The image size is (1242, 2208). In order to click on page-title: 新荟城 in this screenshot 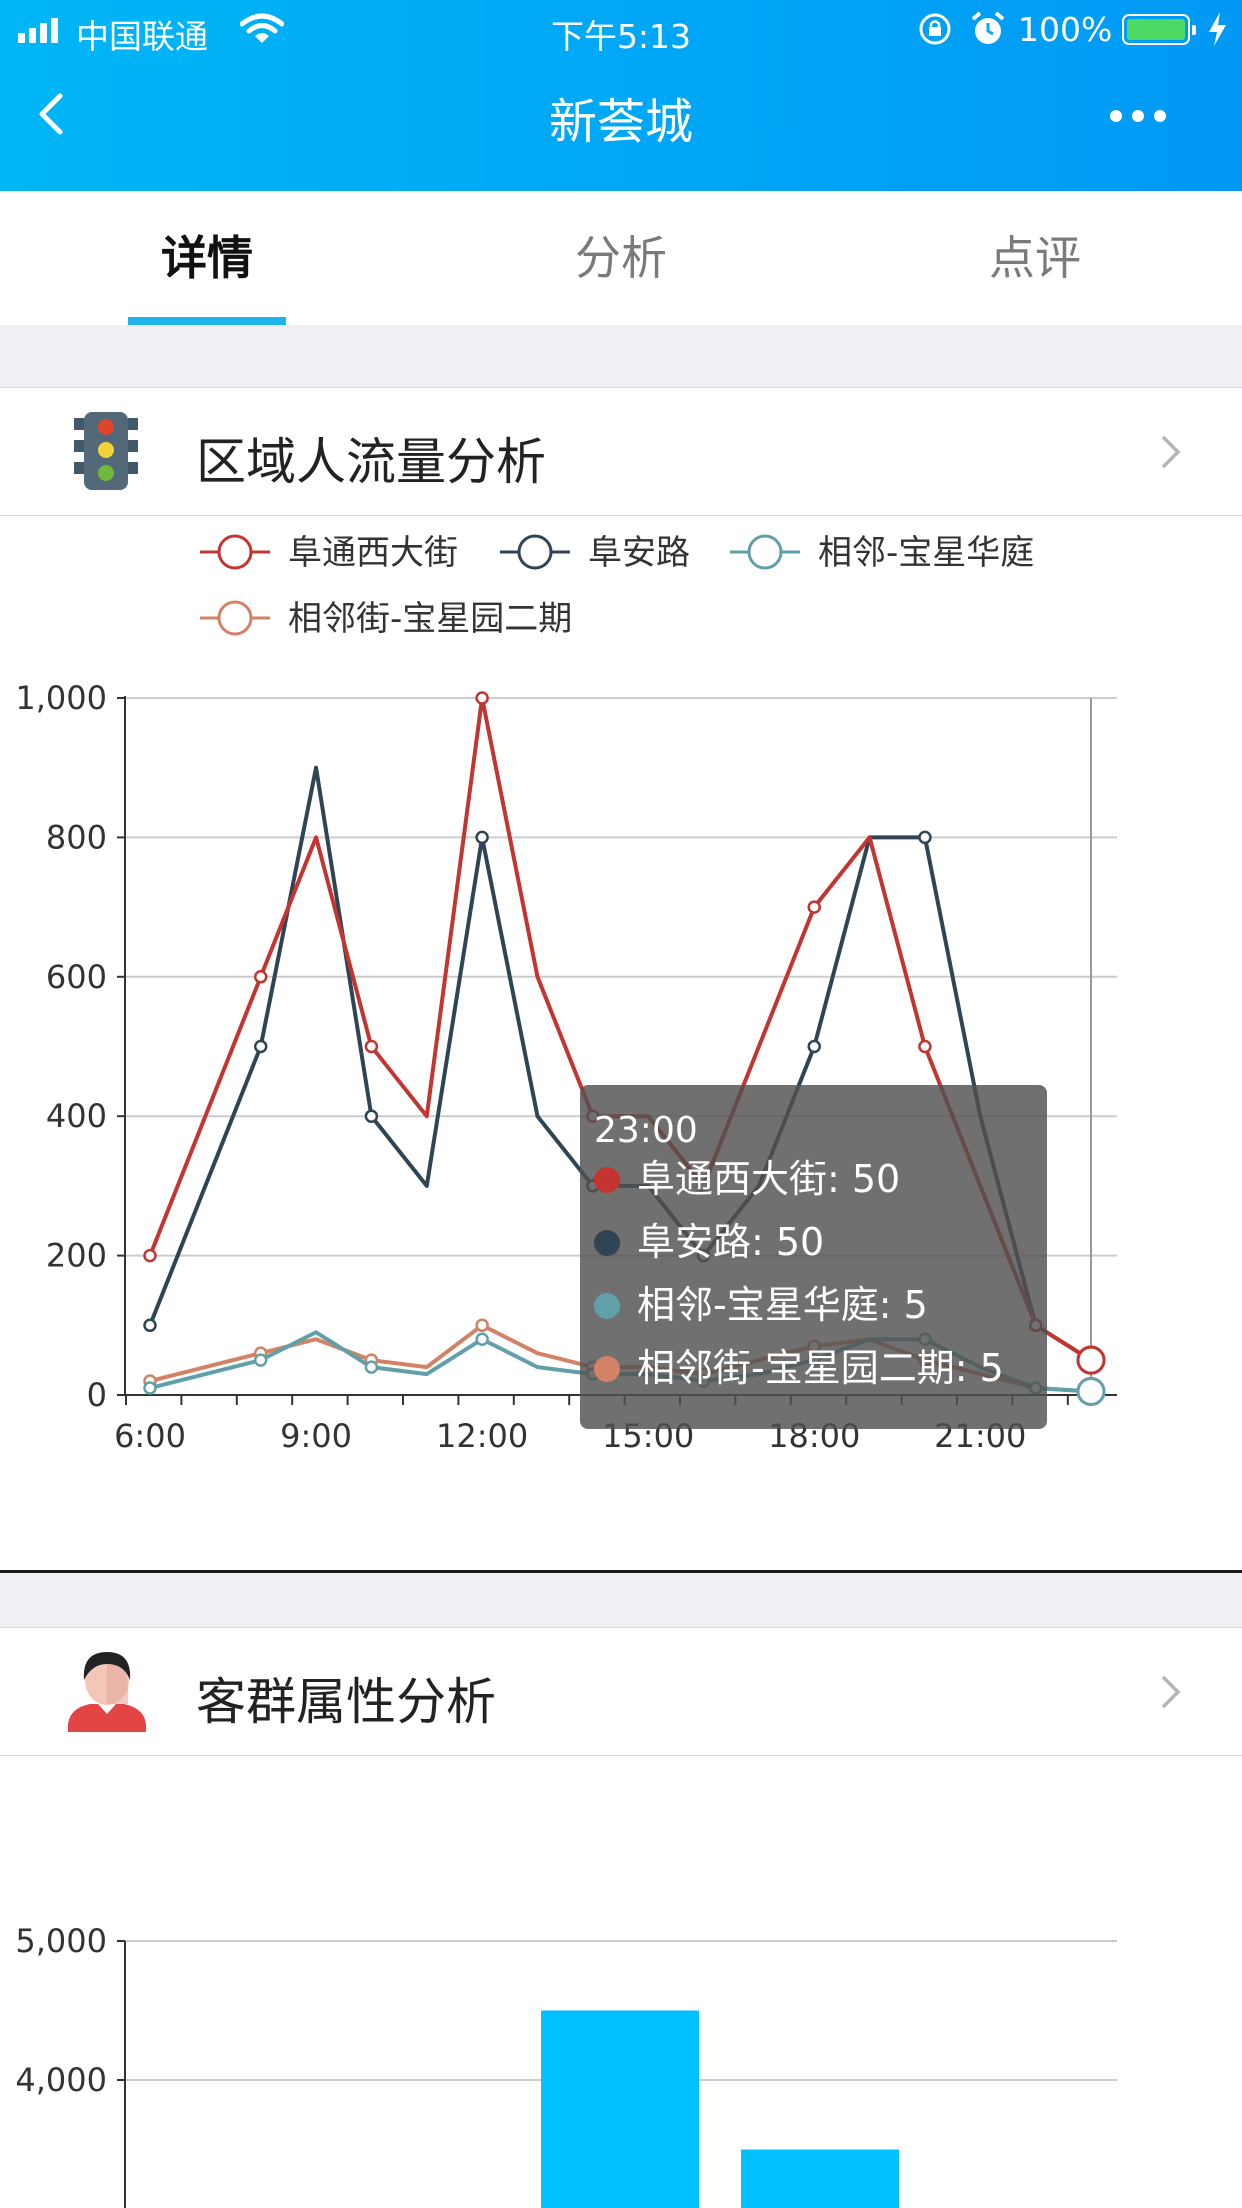, I will do `click(620, 122)`.